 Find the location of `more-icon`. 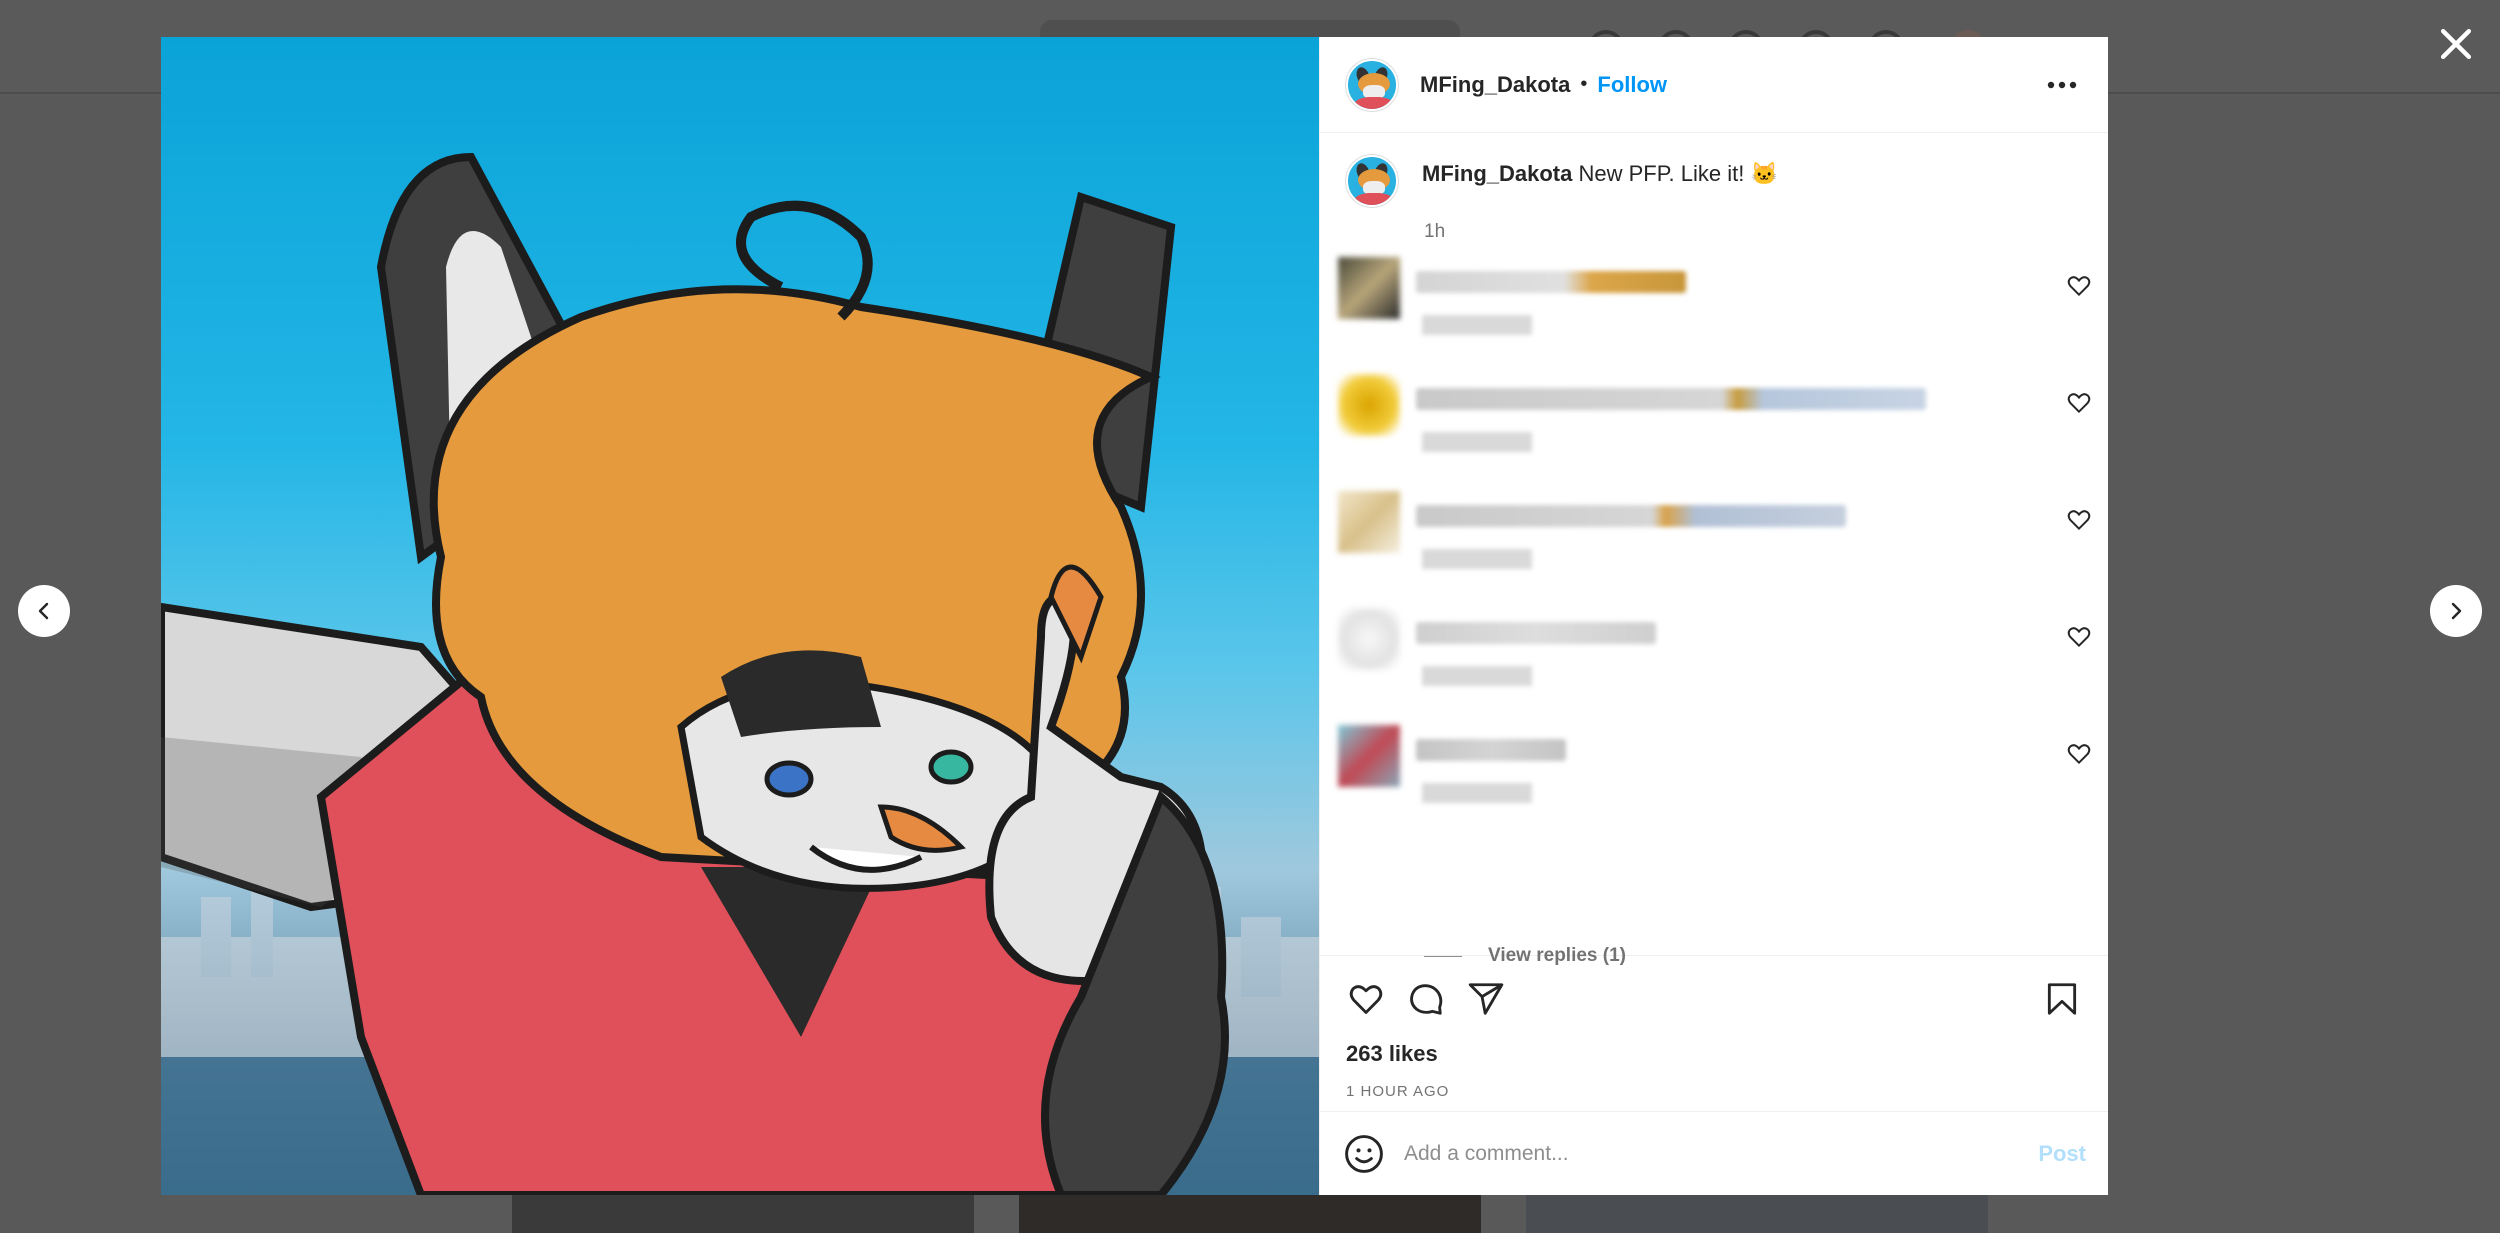

more-icon is located at coordinates (2062, 84).